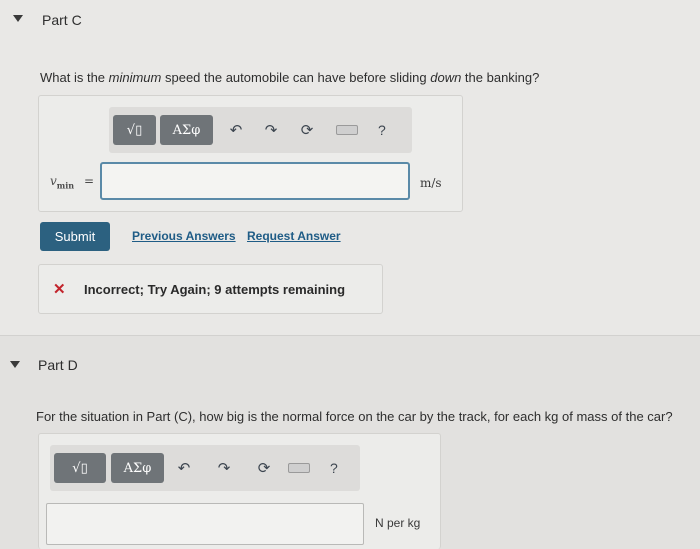 The image size is (700, 549). I want to click on variable-label: vmin =, so click(72, 182).